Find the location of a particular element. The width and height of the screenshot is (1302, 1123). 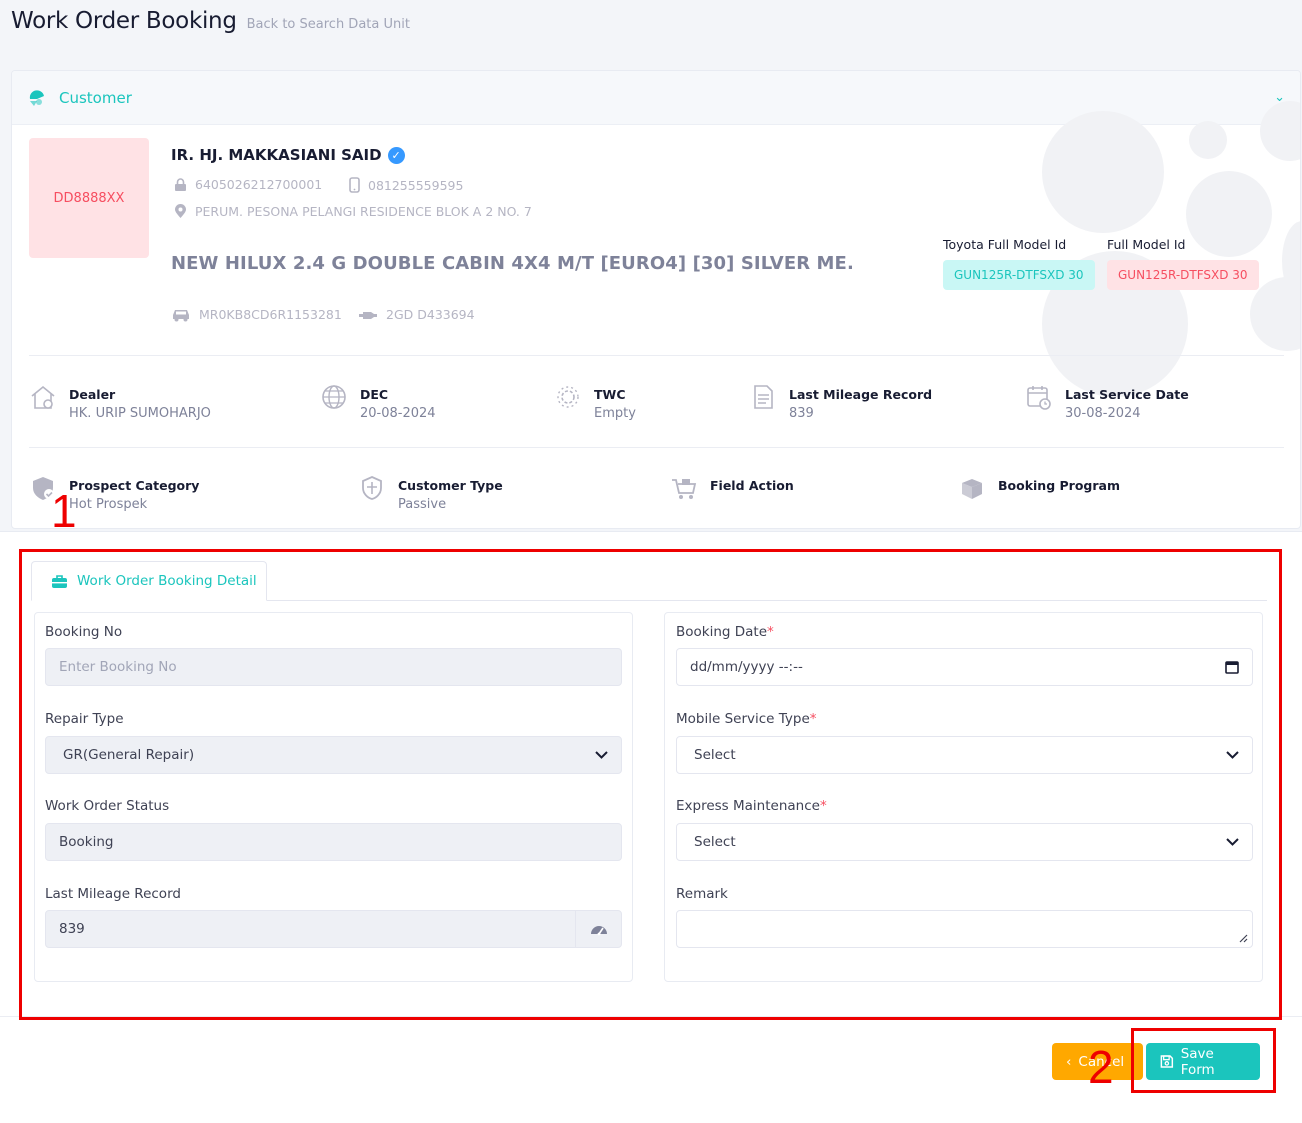

info-label: Booking Program is located at coordinates (1059, 485).